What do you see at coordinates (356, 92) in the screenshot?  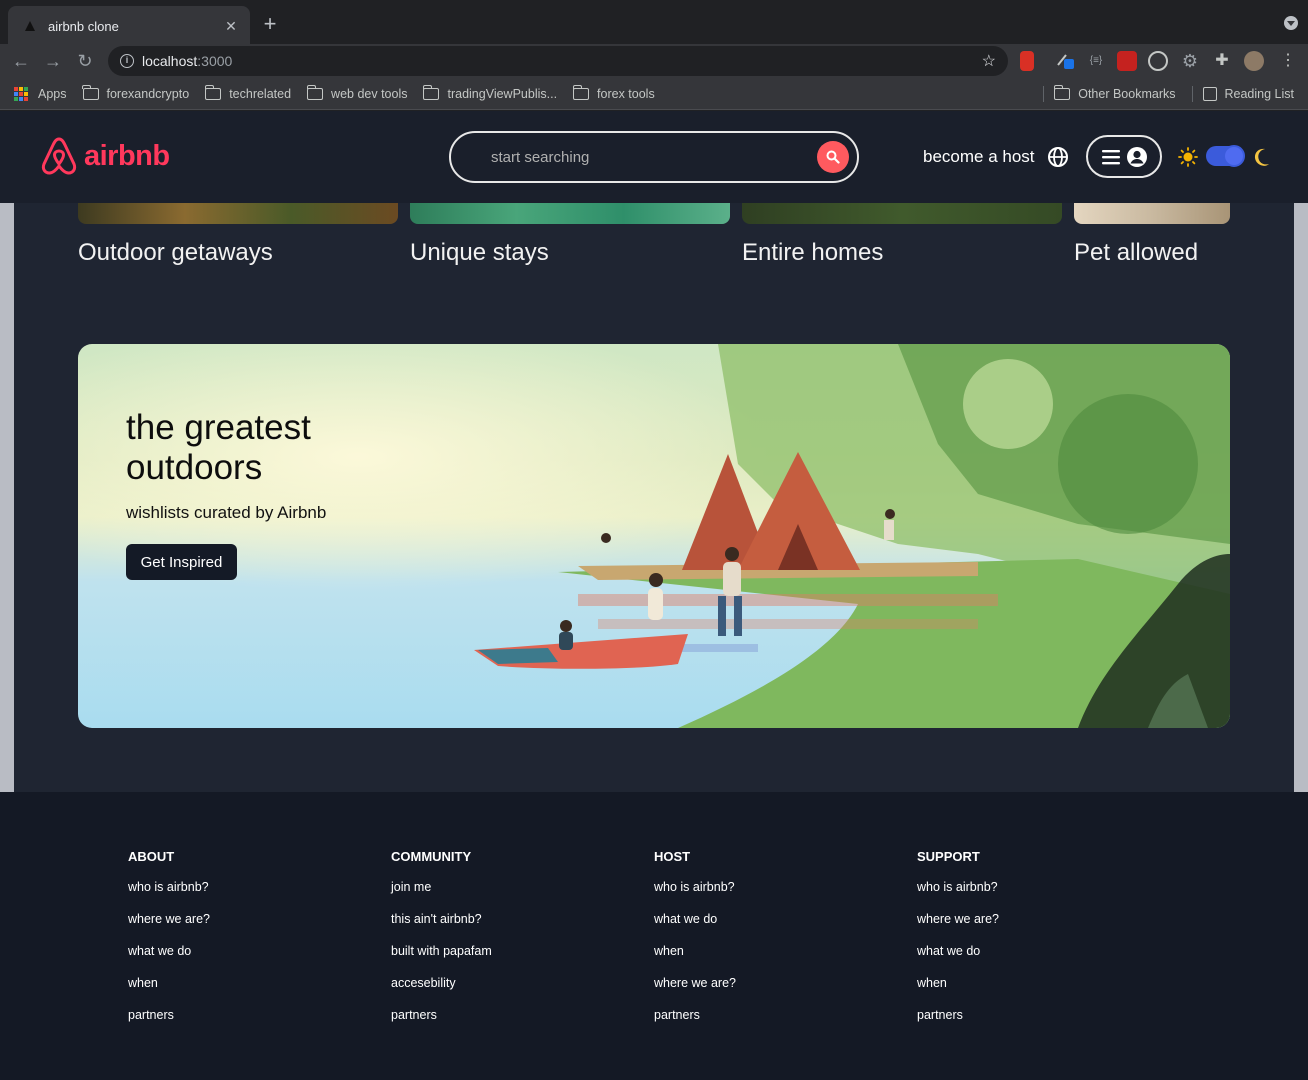 I see `bookmark-folder: web dev tools` at bounding box center [356, 92].